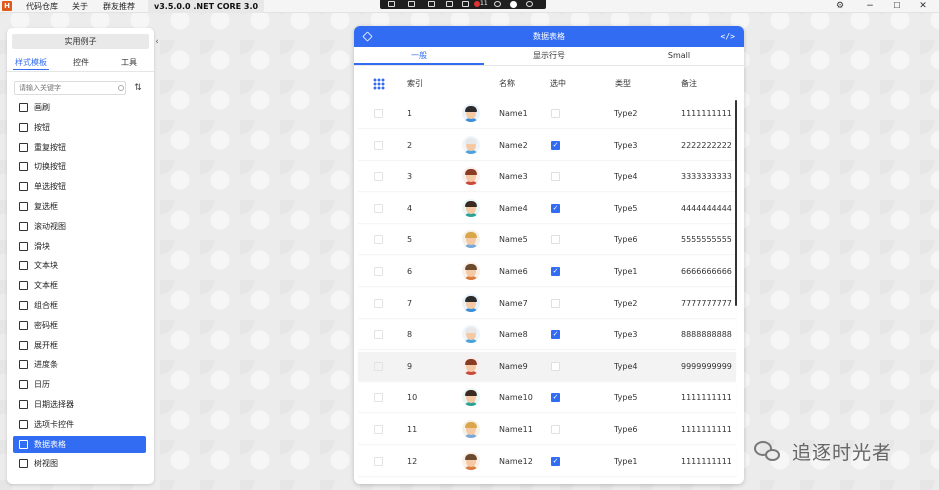 This screenshot has height=490, width=939. Describe the element at coordinates (42, 107) in the screenshot. I see `nav-item-label: 画刷` at that location.